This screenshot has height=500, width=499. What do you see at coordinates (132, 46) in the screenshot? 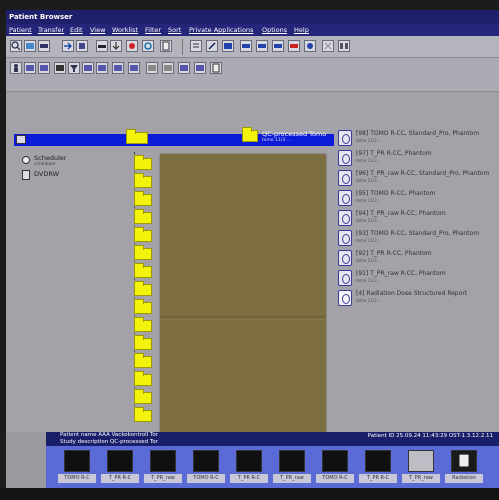
I see `record-icon` at bounding box center [132, 46].